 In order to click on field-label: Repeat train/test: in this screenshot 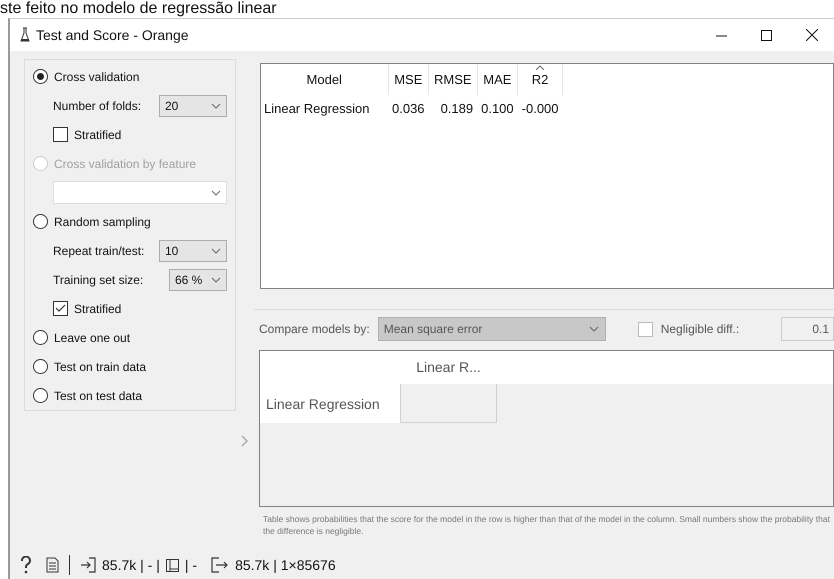, I will do `click(98, 251)`.